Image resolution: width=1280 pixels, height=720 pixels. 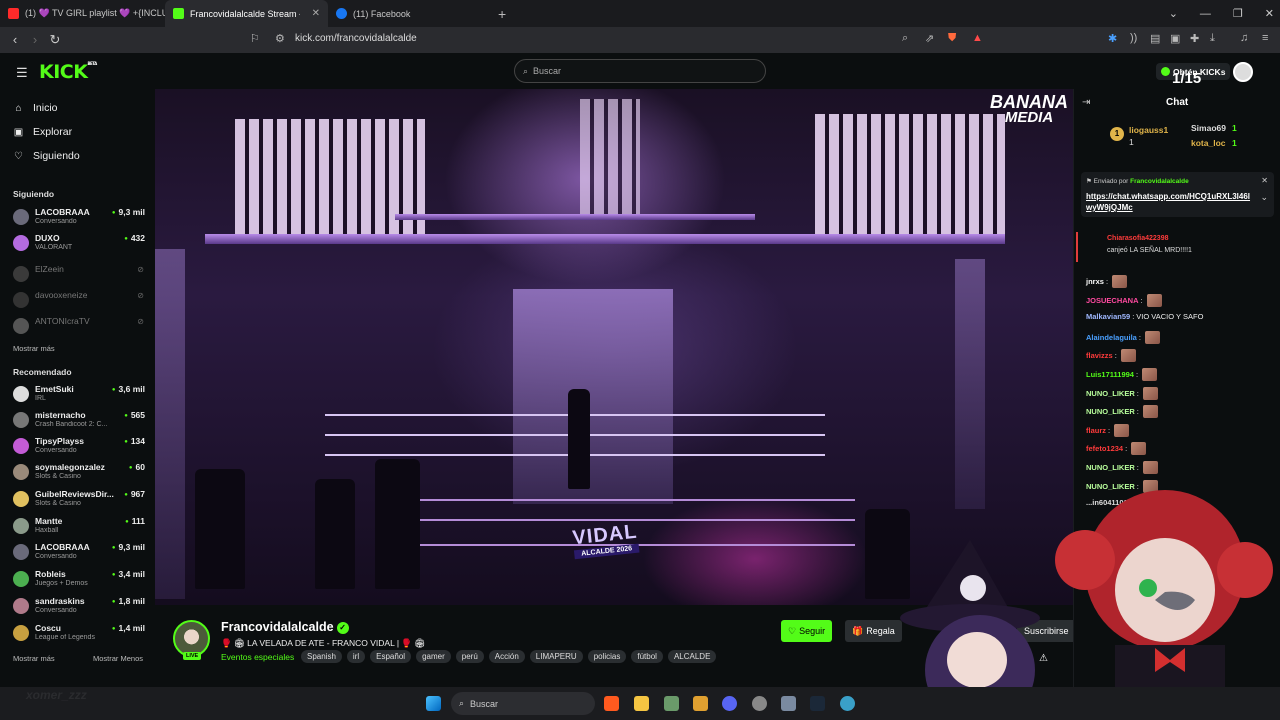 I want to click on taskbar-search: ⌕ Buscar, so click(x=523, y=703).